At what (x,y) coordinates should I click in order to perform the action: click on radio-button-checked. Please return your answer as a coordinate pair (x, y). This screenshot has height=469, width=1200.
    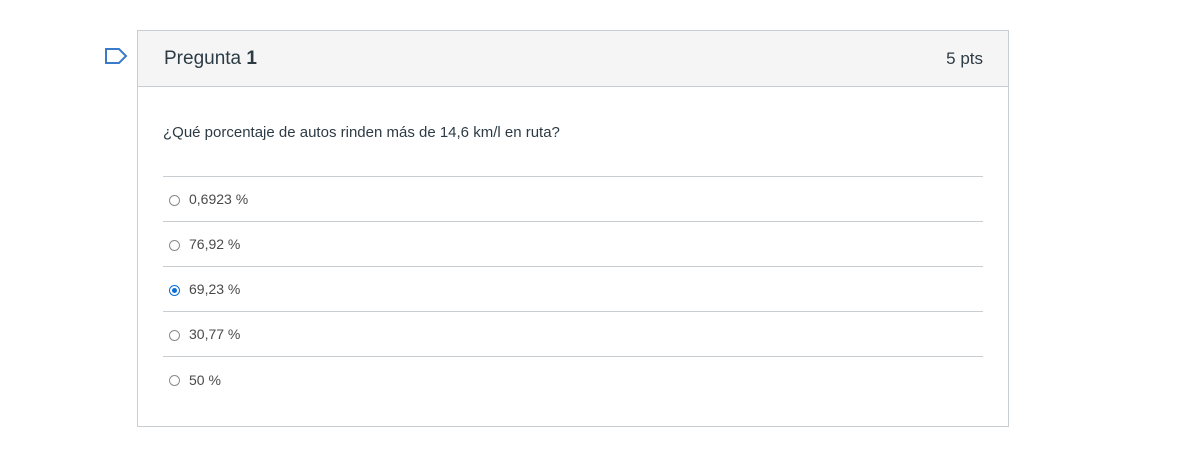
    Looking at the image, I should click on (174, 290).